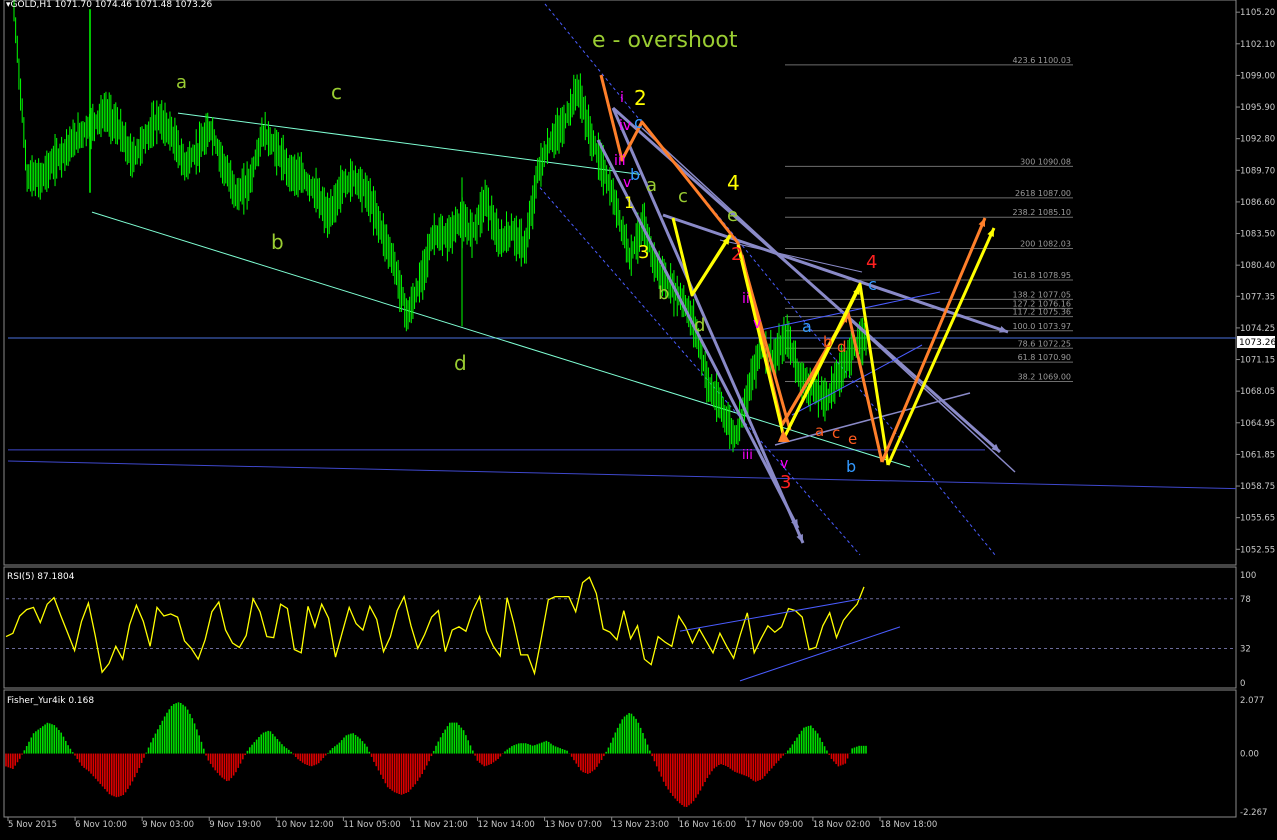 The height and width of the screenshot is (840, 1277). What do you see at coordinates (1257, 343) in the screenshot?
I see `current-price-label: 1073.26` at bounding box center [1257, 343].